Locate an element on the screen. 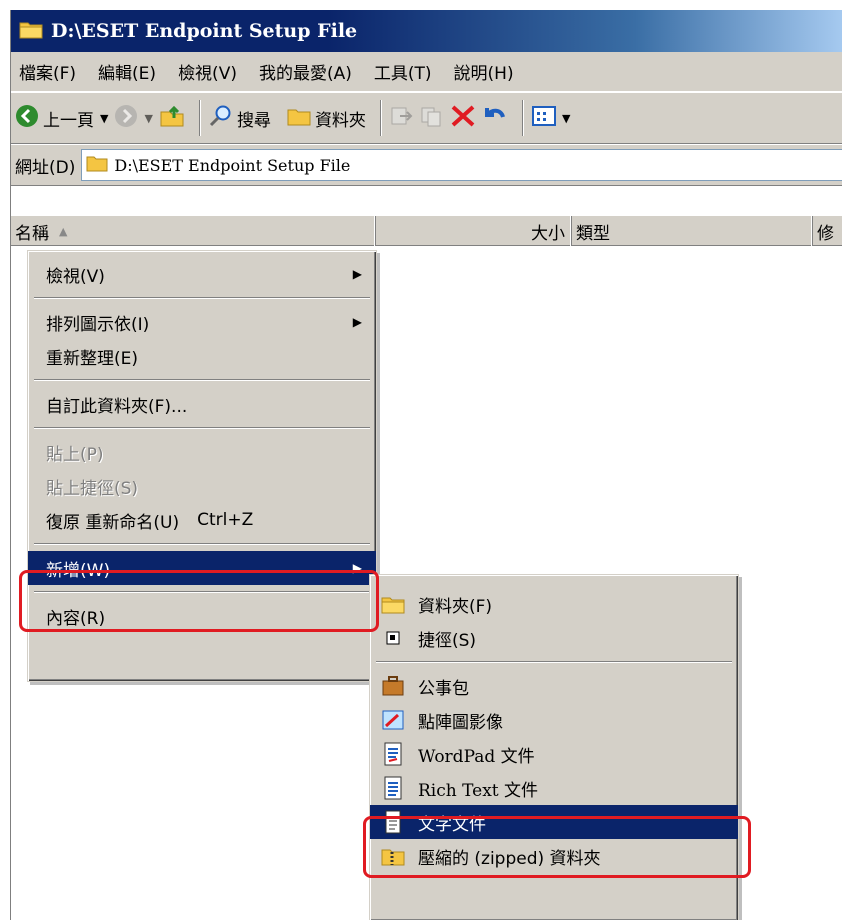 The width and height of the screenshot is (842, 920). column-name-label: 名稱 is located at coordinates (32, 233).